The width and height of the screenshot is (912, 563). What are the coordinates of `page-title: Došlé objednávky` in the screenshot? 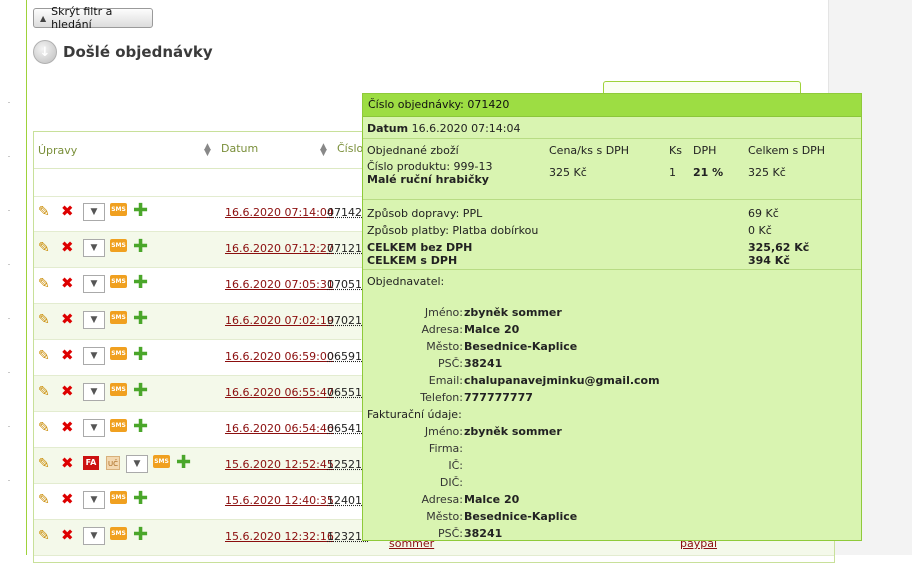 It's located at (138, 52).